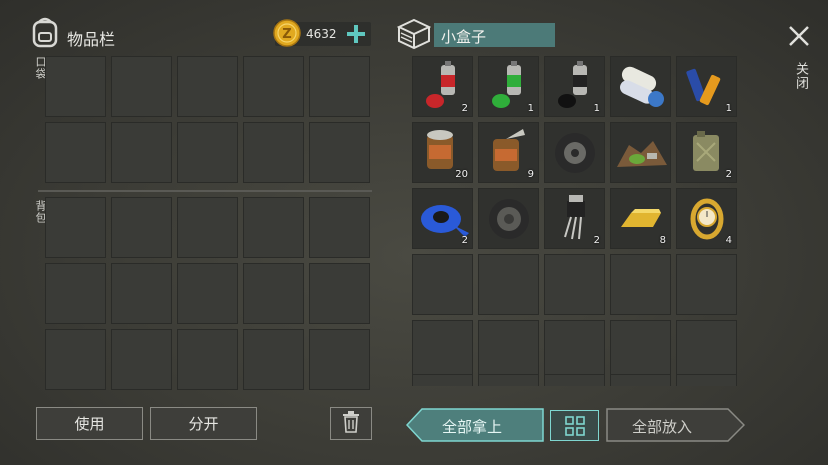 Image resolution: width=828 pixels, height=465 pixels. What do you see at coordinates (662, 240) in the screenshot?
I see `item-count: 8` at bounding box center [662, 240].